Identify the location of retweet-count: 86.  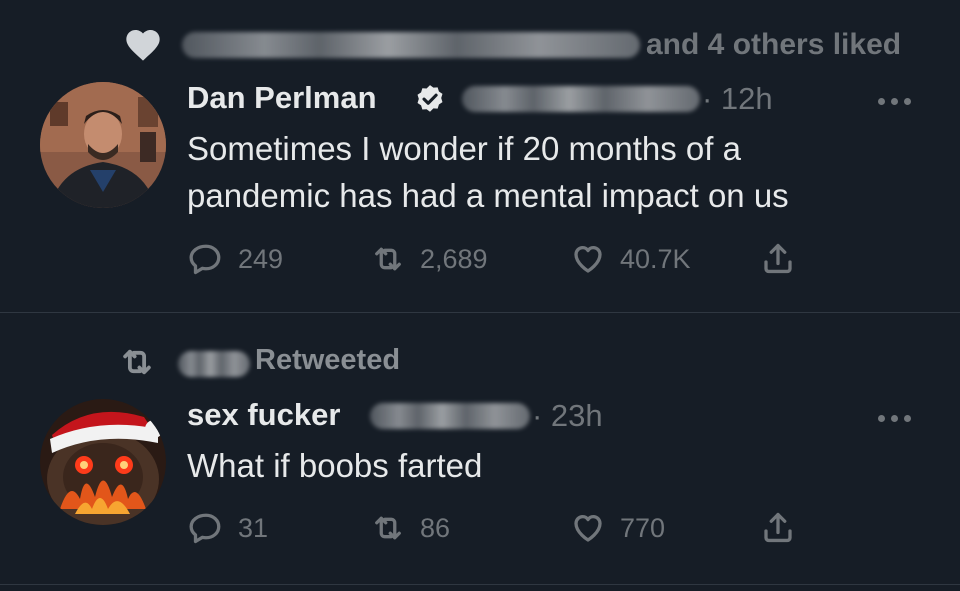
(435, 527).